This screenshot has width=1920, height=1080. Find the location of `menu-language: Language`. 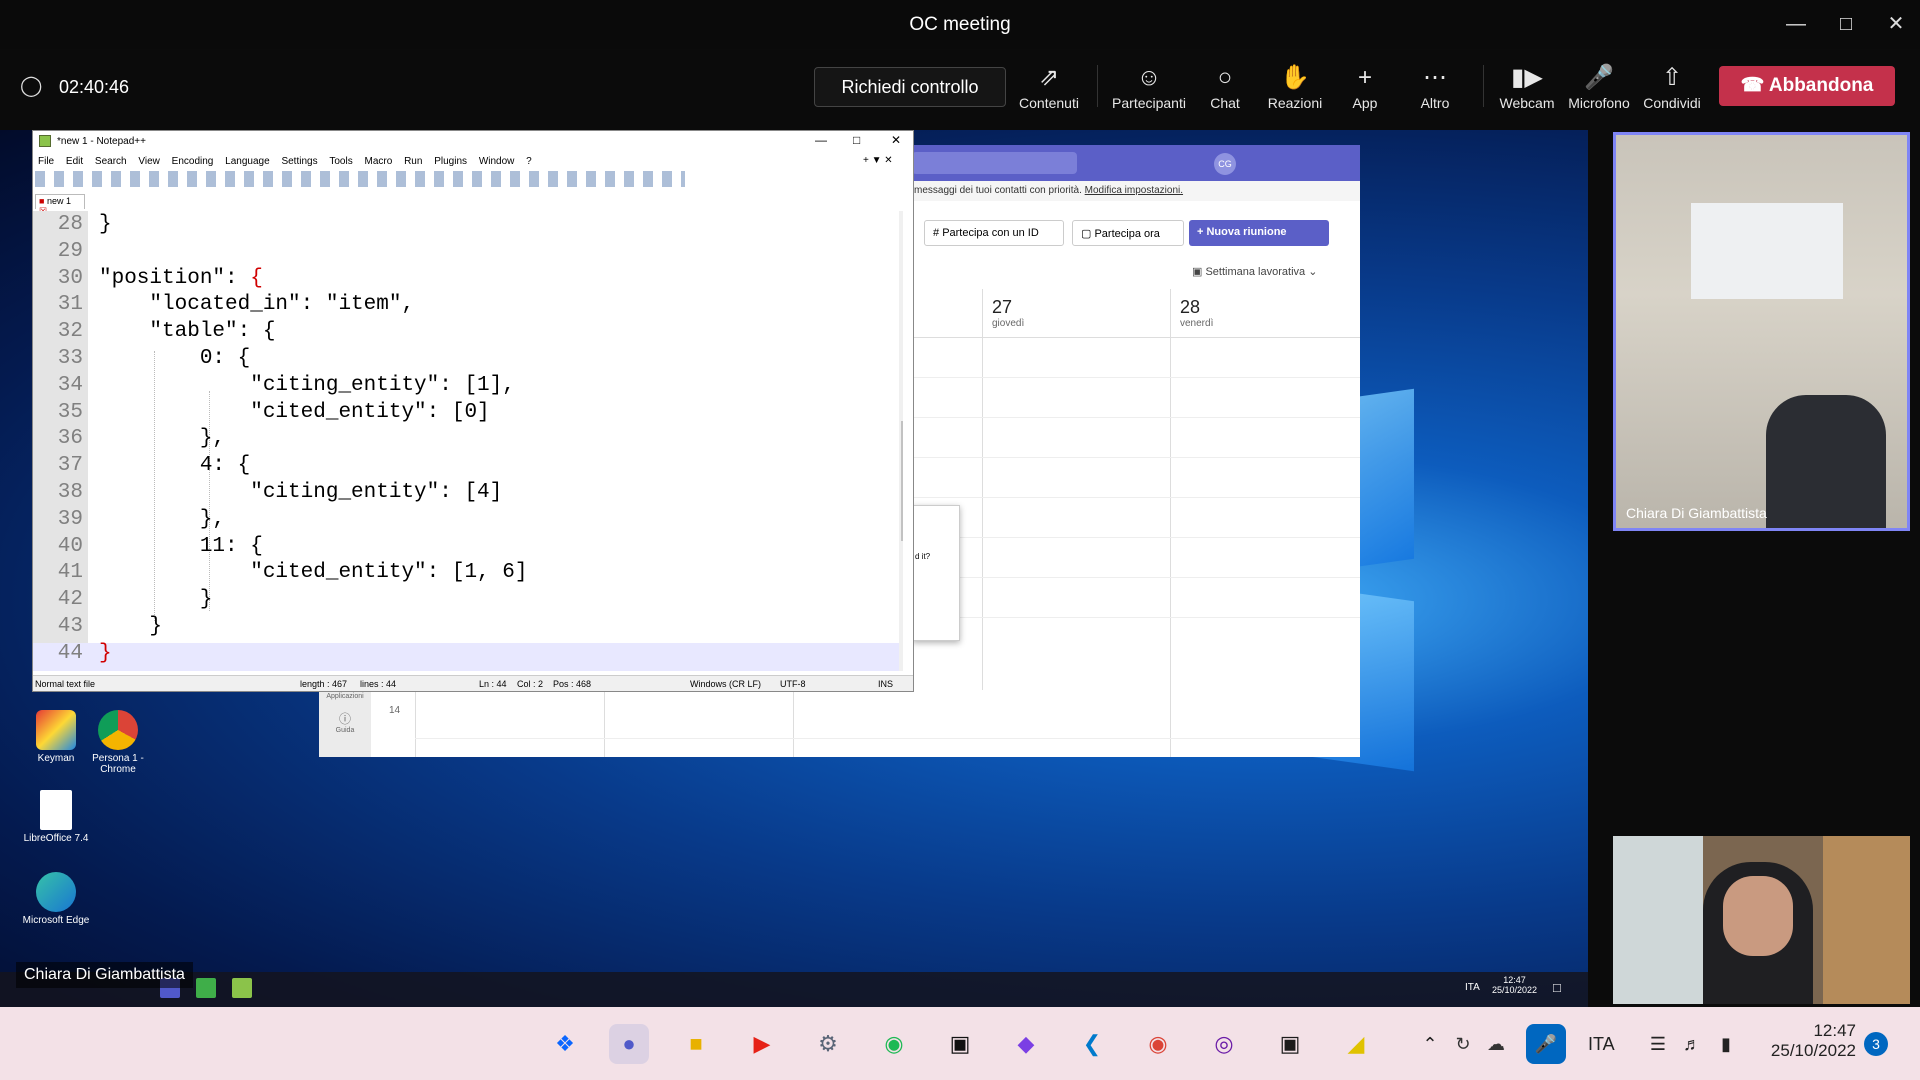

menu-language: Language is located at coordinates (247, 161).